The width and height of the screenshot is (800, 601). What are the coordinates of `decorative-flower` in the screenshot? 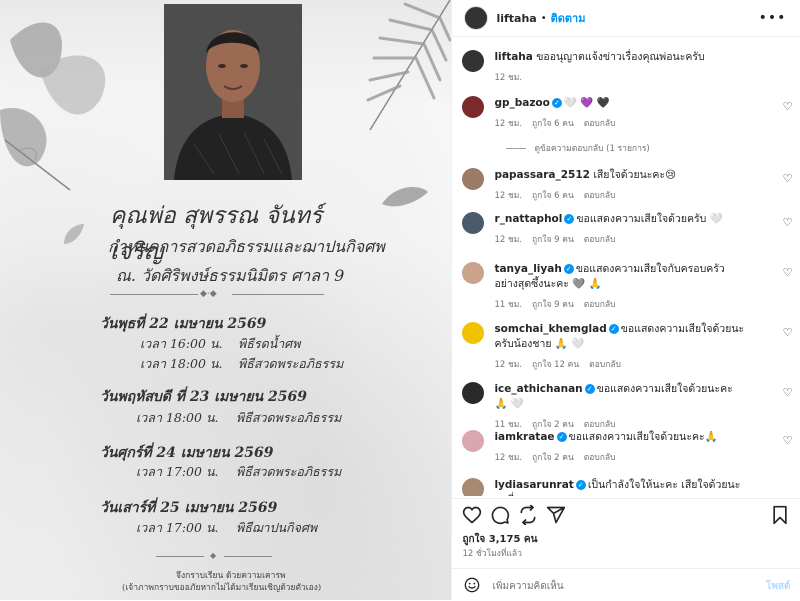 It's located at (53, 106).